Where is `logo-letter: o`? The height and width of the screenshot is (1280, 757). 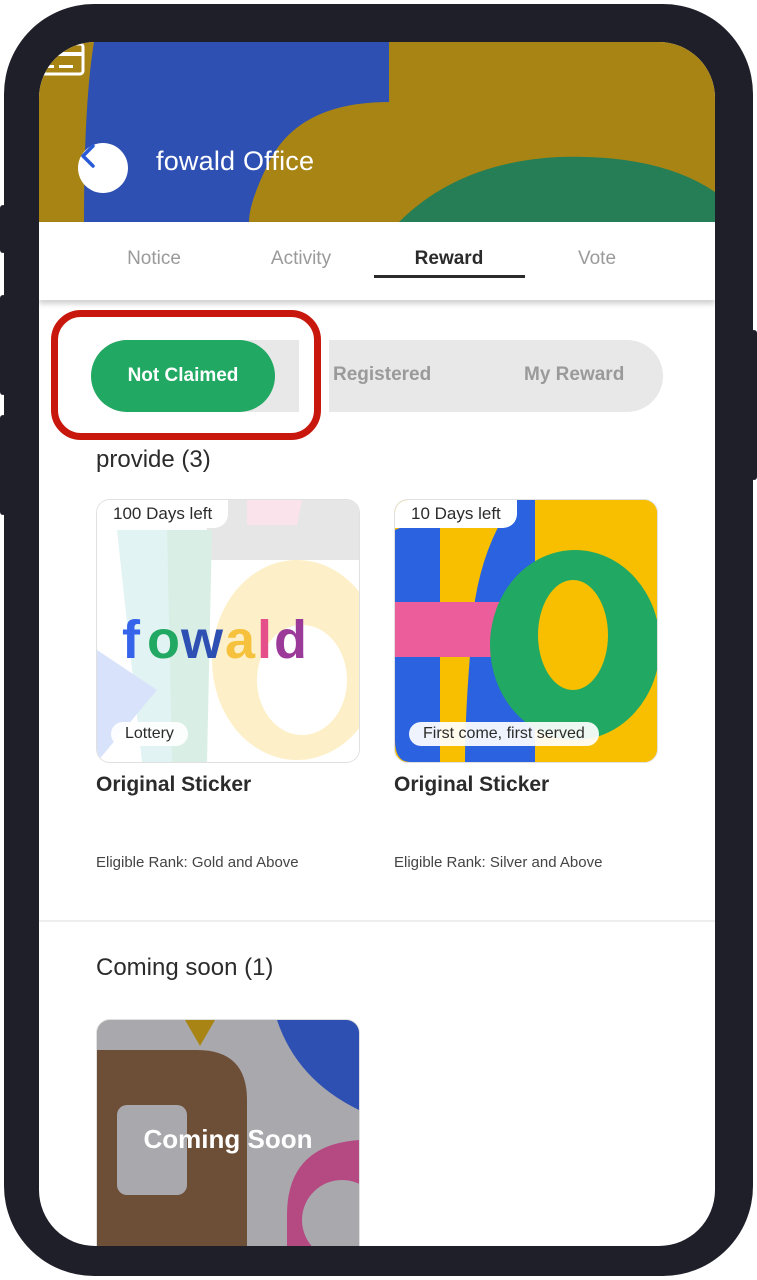 logo-letter: o is located at coordinates (163, 640).